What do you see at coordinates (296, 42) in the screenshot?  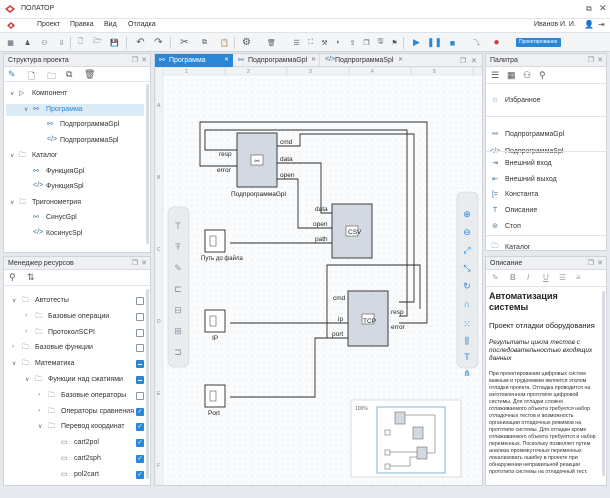 I see `sliders-icon: ☰` at bounding box center [296, 42].